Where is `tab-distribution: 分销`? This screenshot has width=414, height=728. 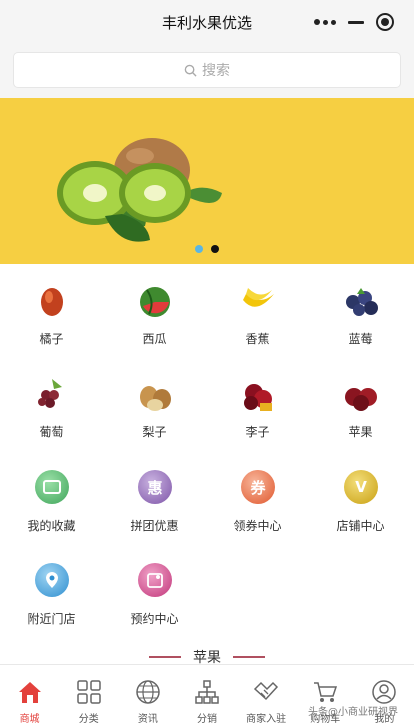
tab-distribution: 分销 is located at coordinates (206, 696).